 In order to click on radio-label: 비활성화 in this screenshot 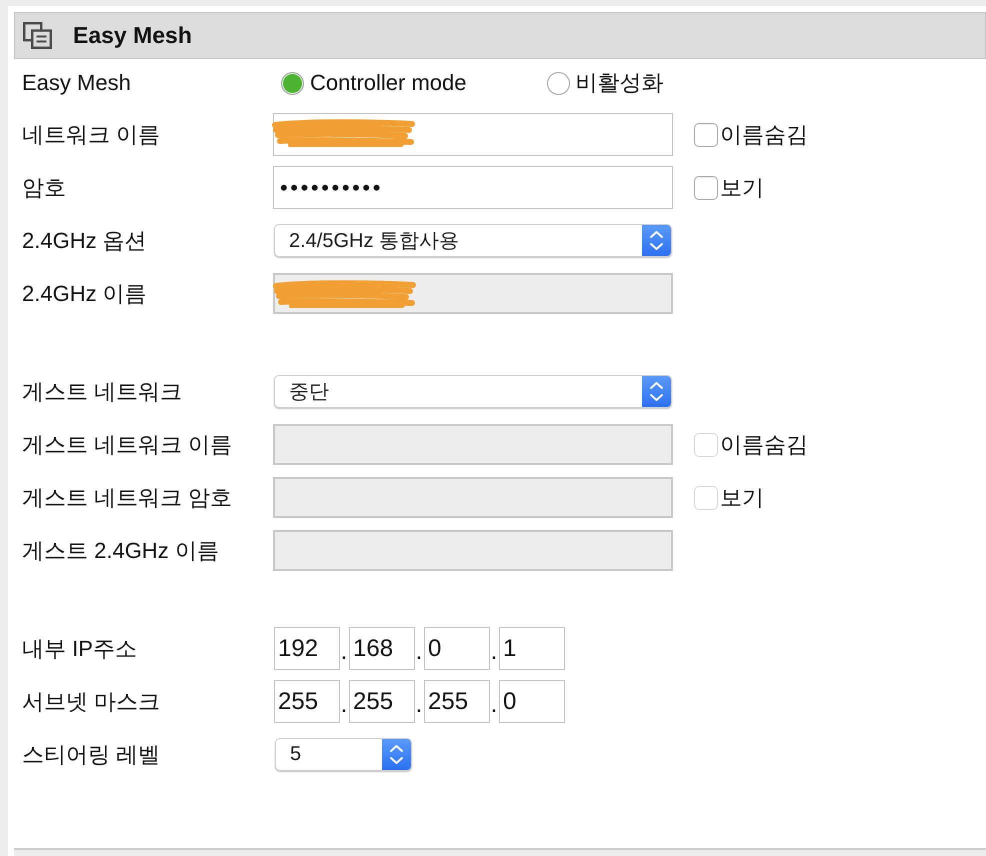, I will do `click(620, 83)`.